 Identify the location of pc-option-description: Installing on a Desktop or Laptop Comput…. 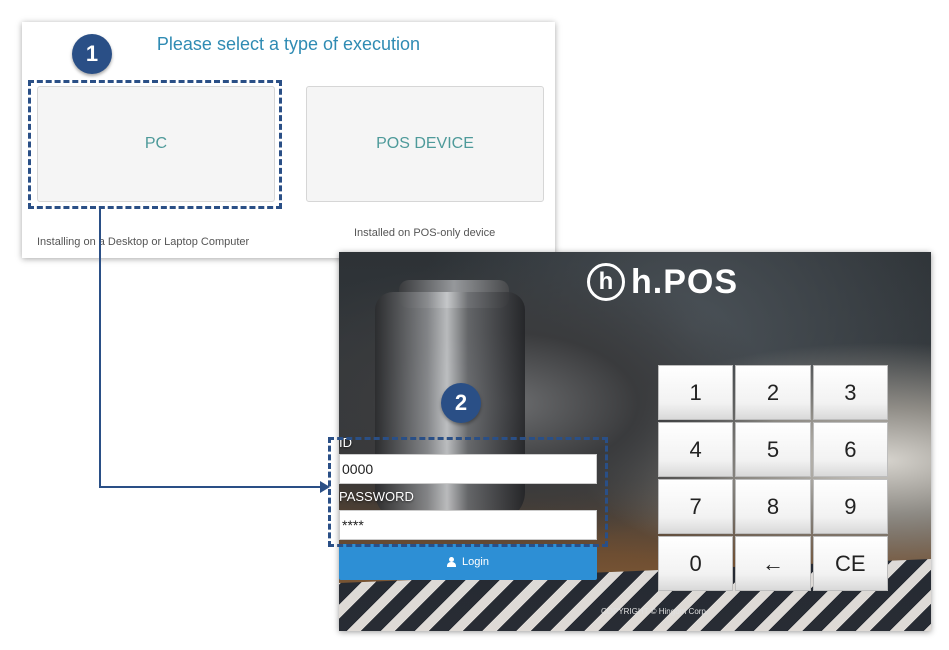
(143, 242).